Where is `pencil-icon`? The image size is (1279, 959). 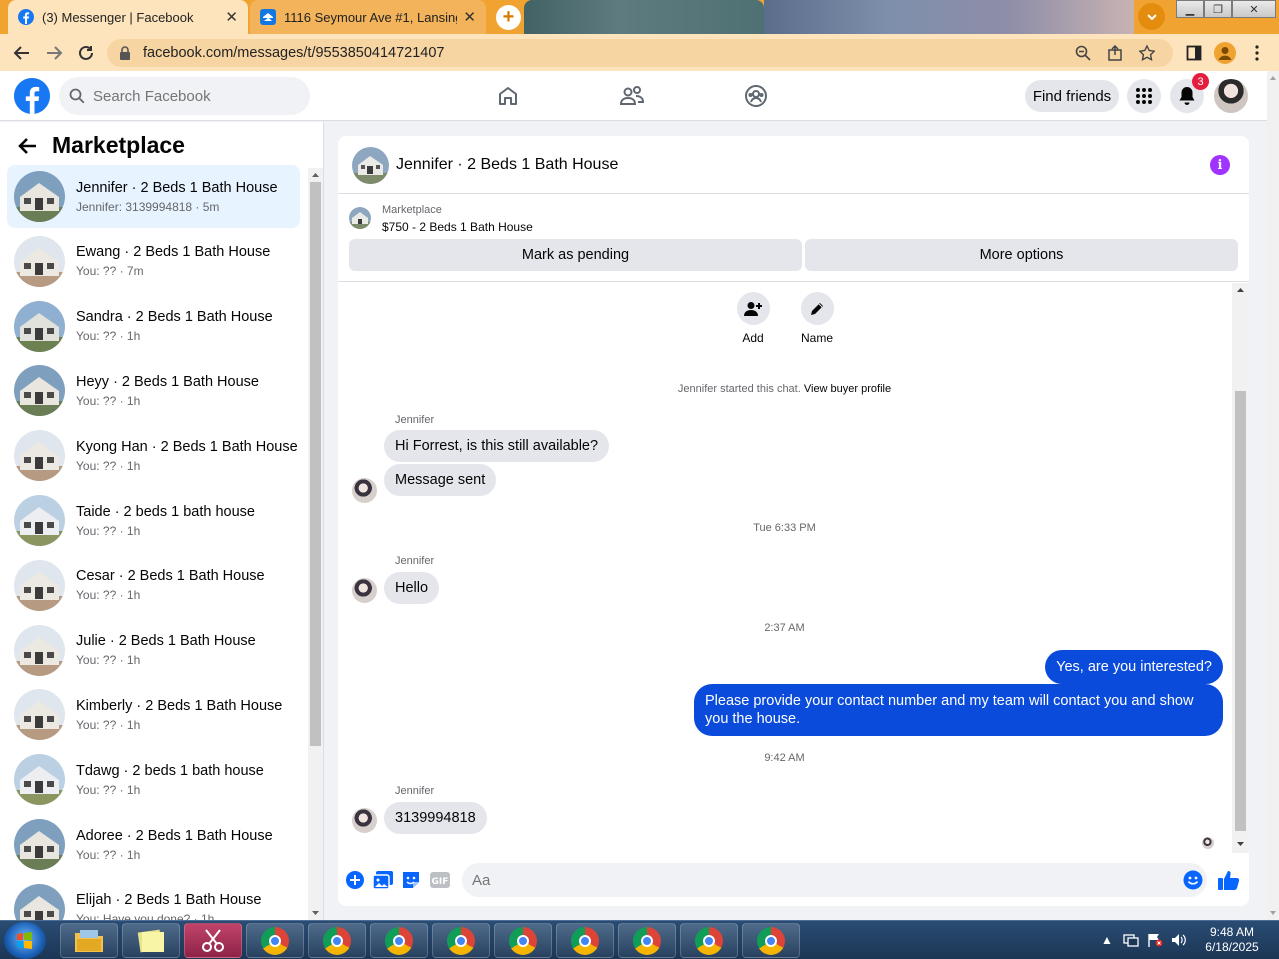
pencil-icon is located at coordinates (817, 308).